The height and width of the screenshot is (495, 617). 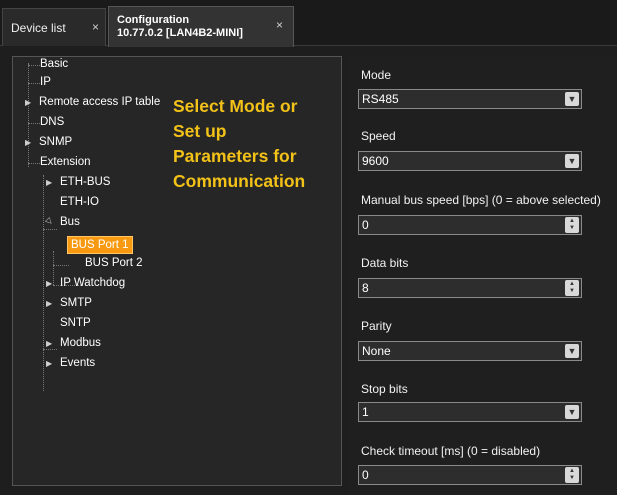 I want to click on tab-configuration-title-line1: Configuration, so click(x=153, y=20).